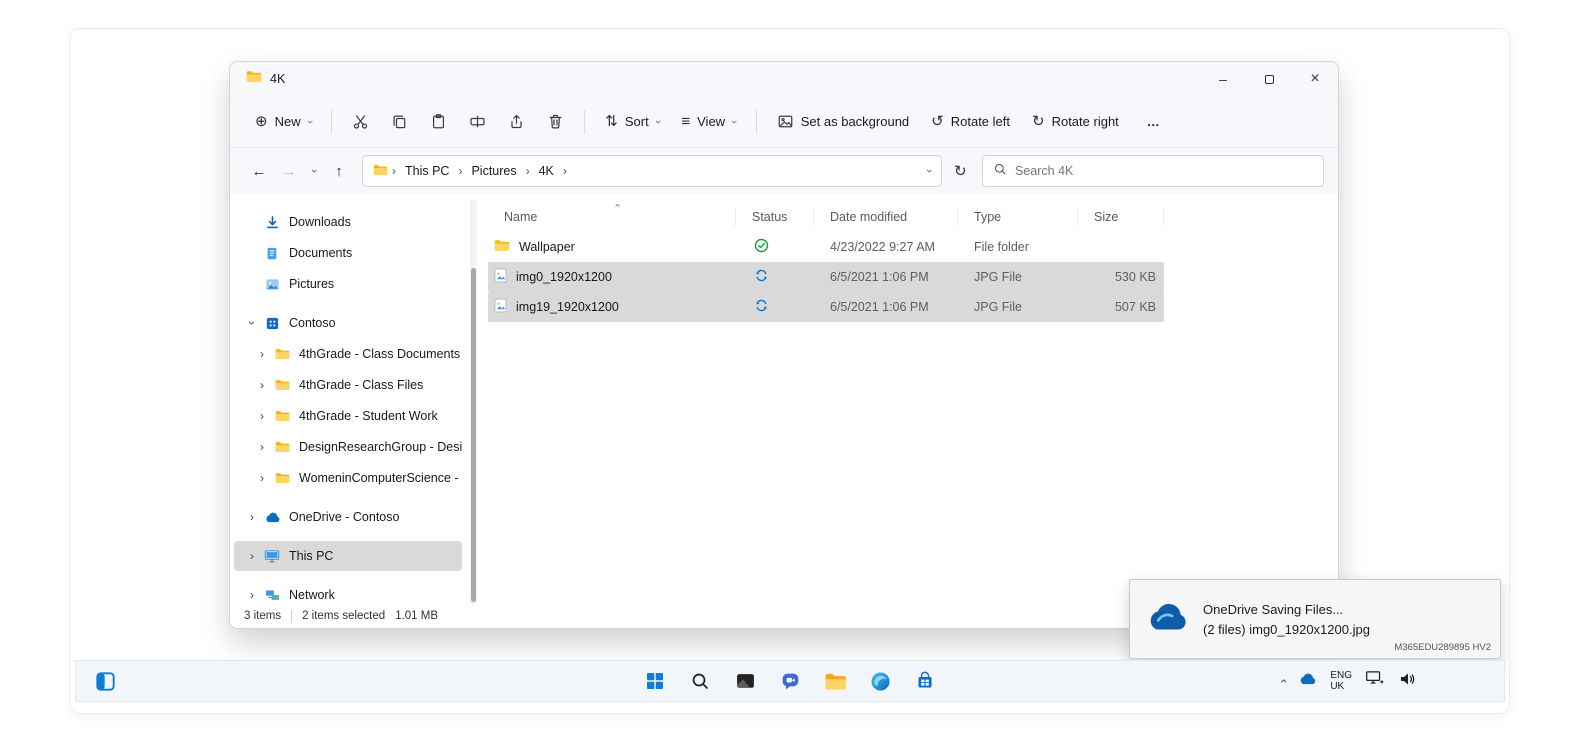 The height and width of the screenshot is (745, 1580). Describe the element at coordinates (105, 681) in the screenshot. I see `widgets-icon` at that location.